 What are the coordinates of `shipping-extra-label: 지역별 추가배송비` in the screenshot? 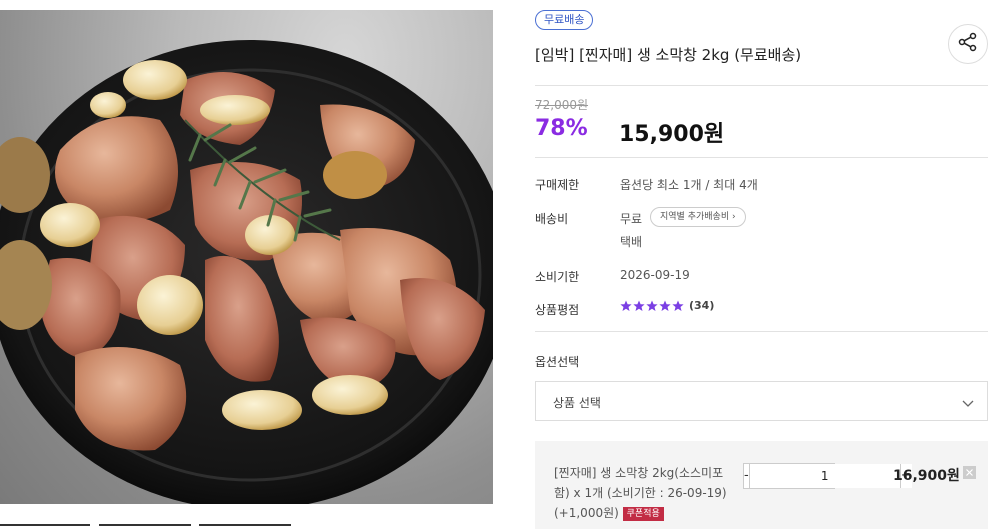 It's located at (695, 217).